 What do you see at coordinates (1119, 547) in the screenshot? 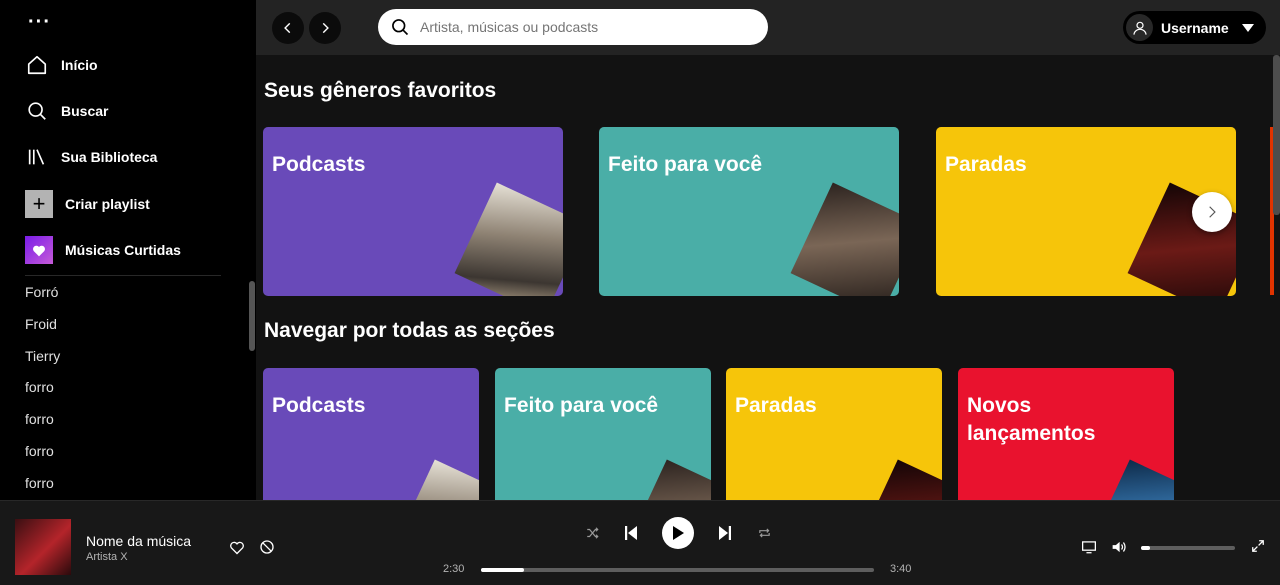
I see `volume-icon` at bounding box center [1119, 547].